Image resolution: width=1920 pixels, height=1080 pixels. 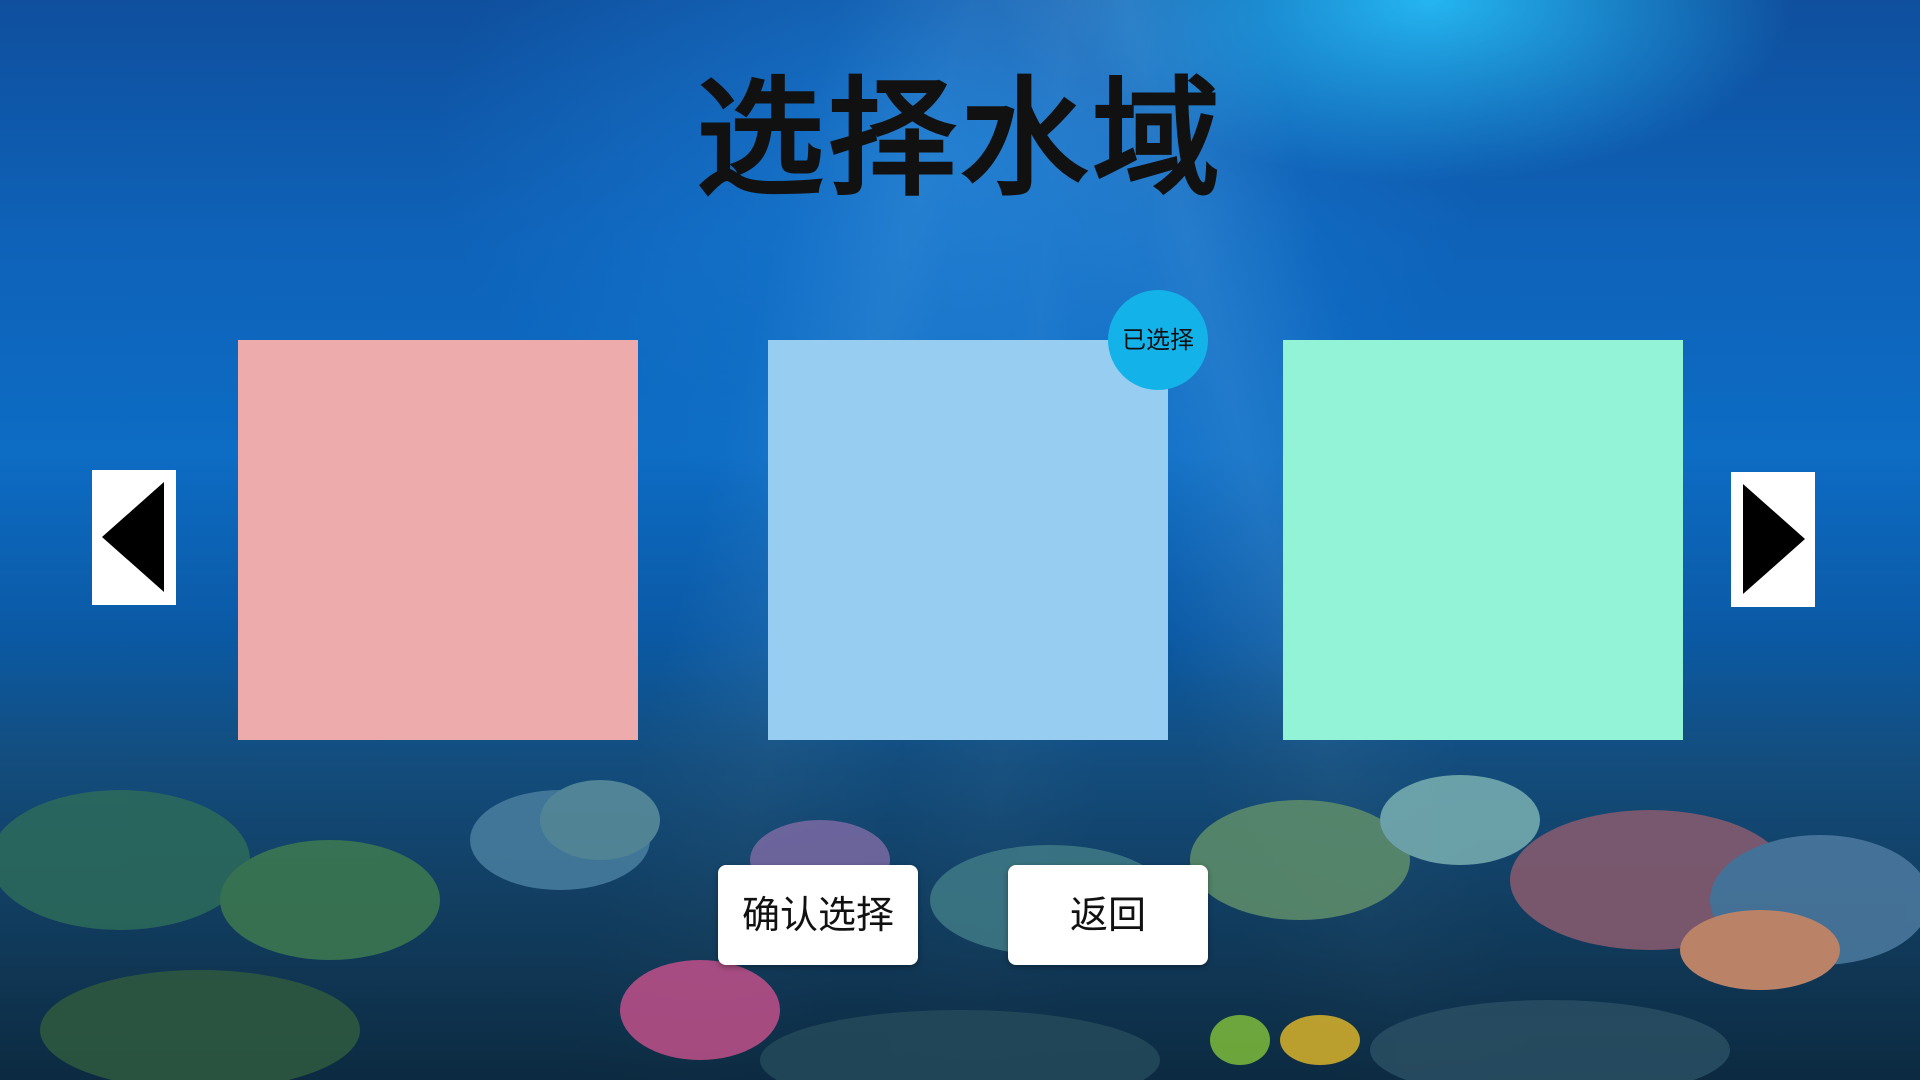 What do you see at coordinates (1158, 340) in the screenshot?
I see `selected-badge: 已选择` at bounding box center [1158, 340].